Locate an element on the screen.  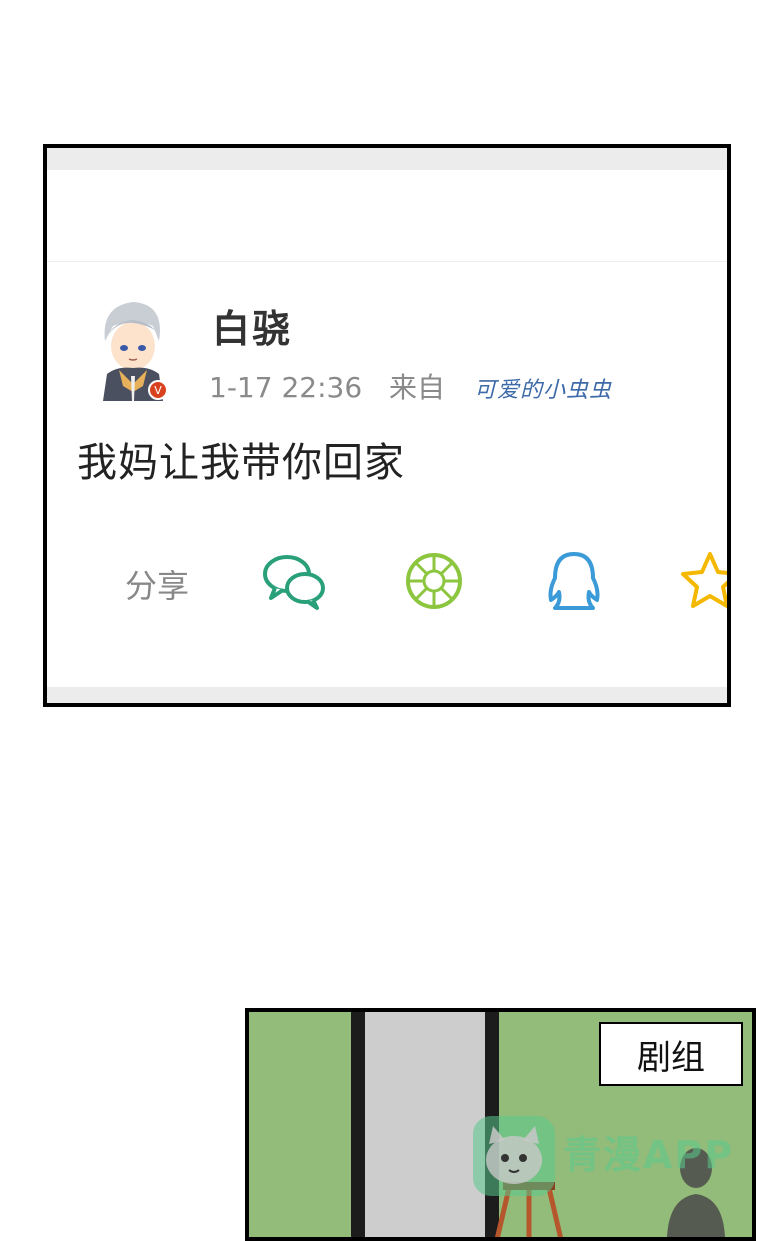
status-bar is located at coordinates (387, 159).